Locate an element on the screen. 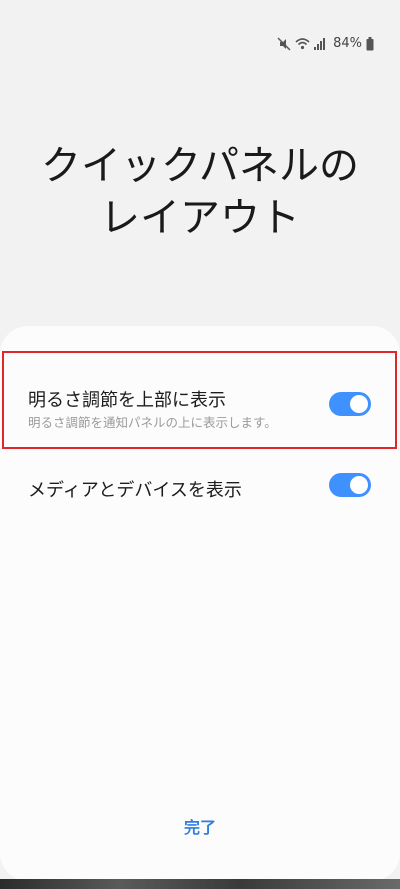 The width and height of the screenshot is (400, 889). battery-percent: 84% is located at coordinates (347, 43).